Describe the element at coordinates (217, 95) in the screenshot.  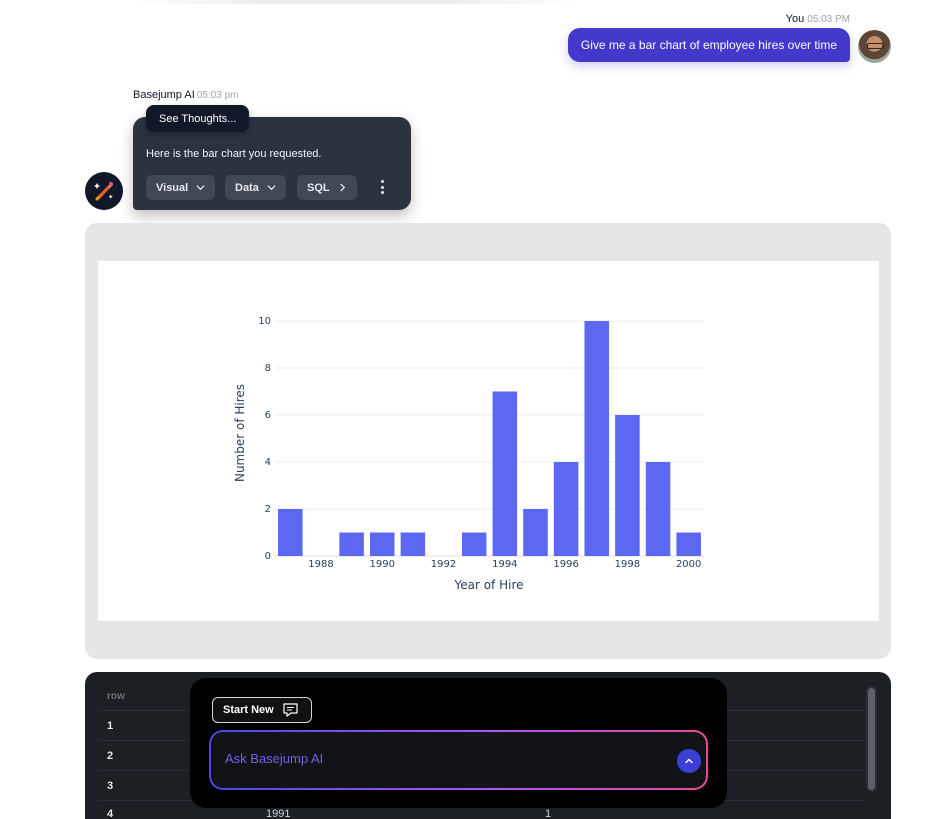
I see `ai-message-time: 05:03 pm` at that location.